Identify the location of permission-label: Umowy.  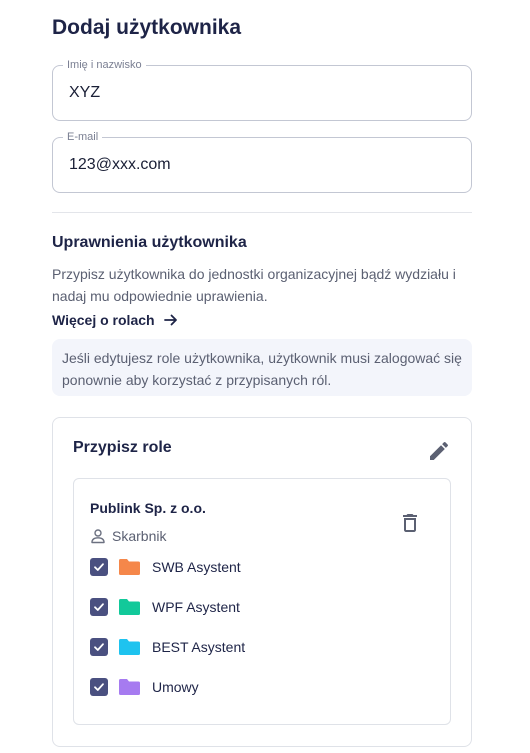
(175, 687).